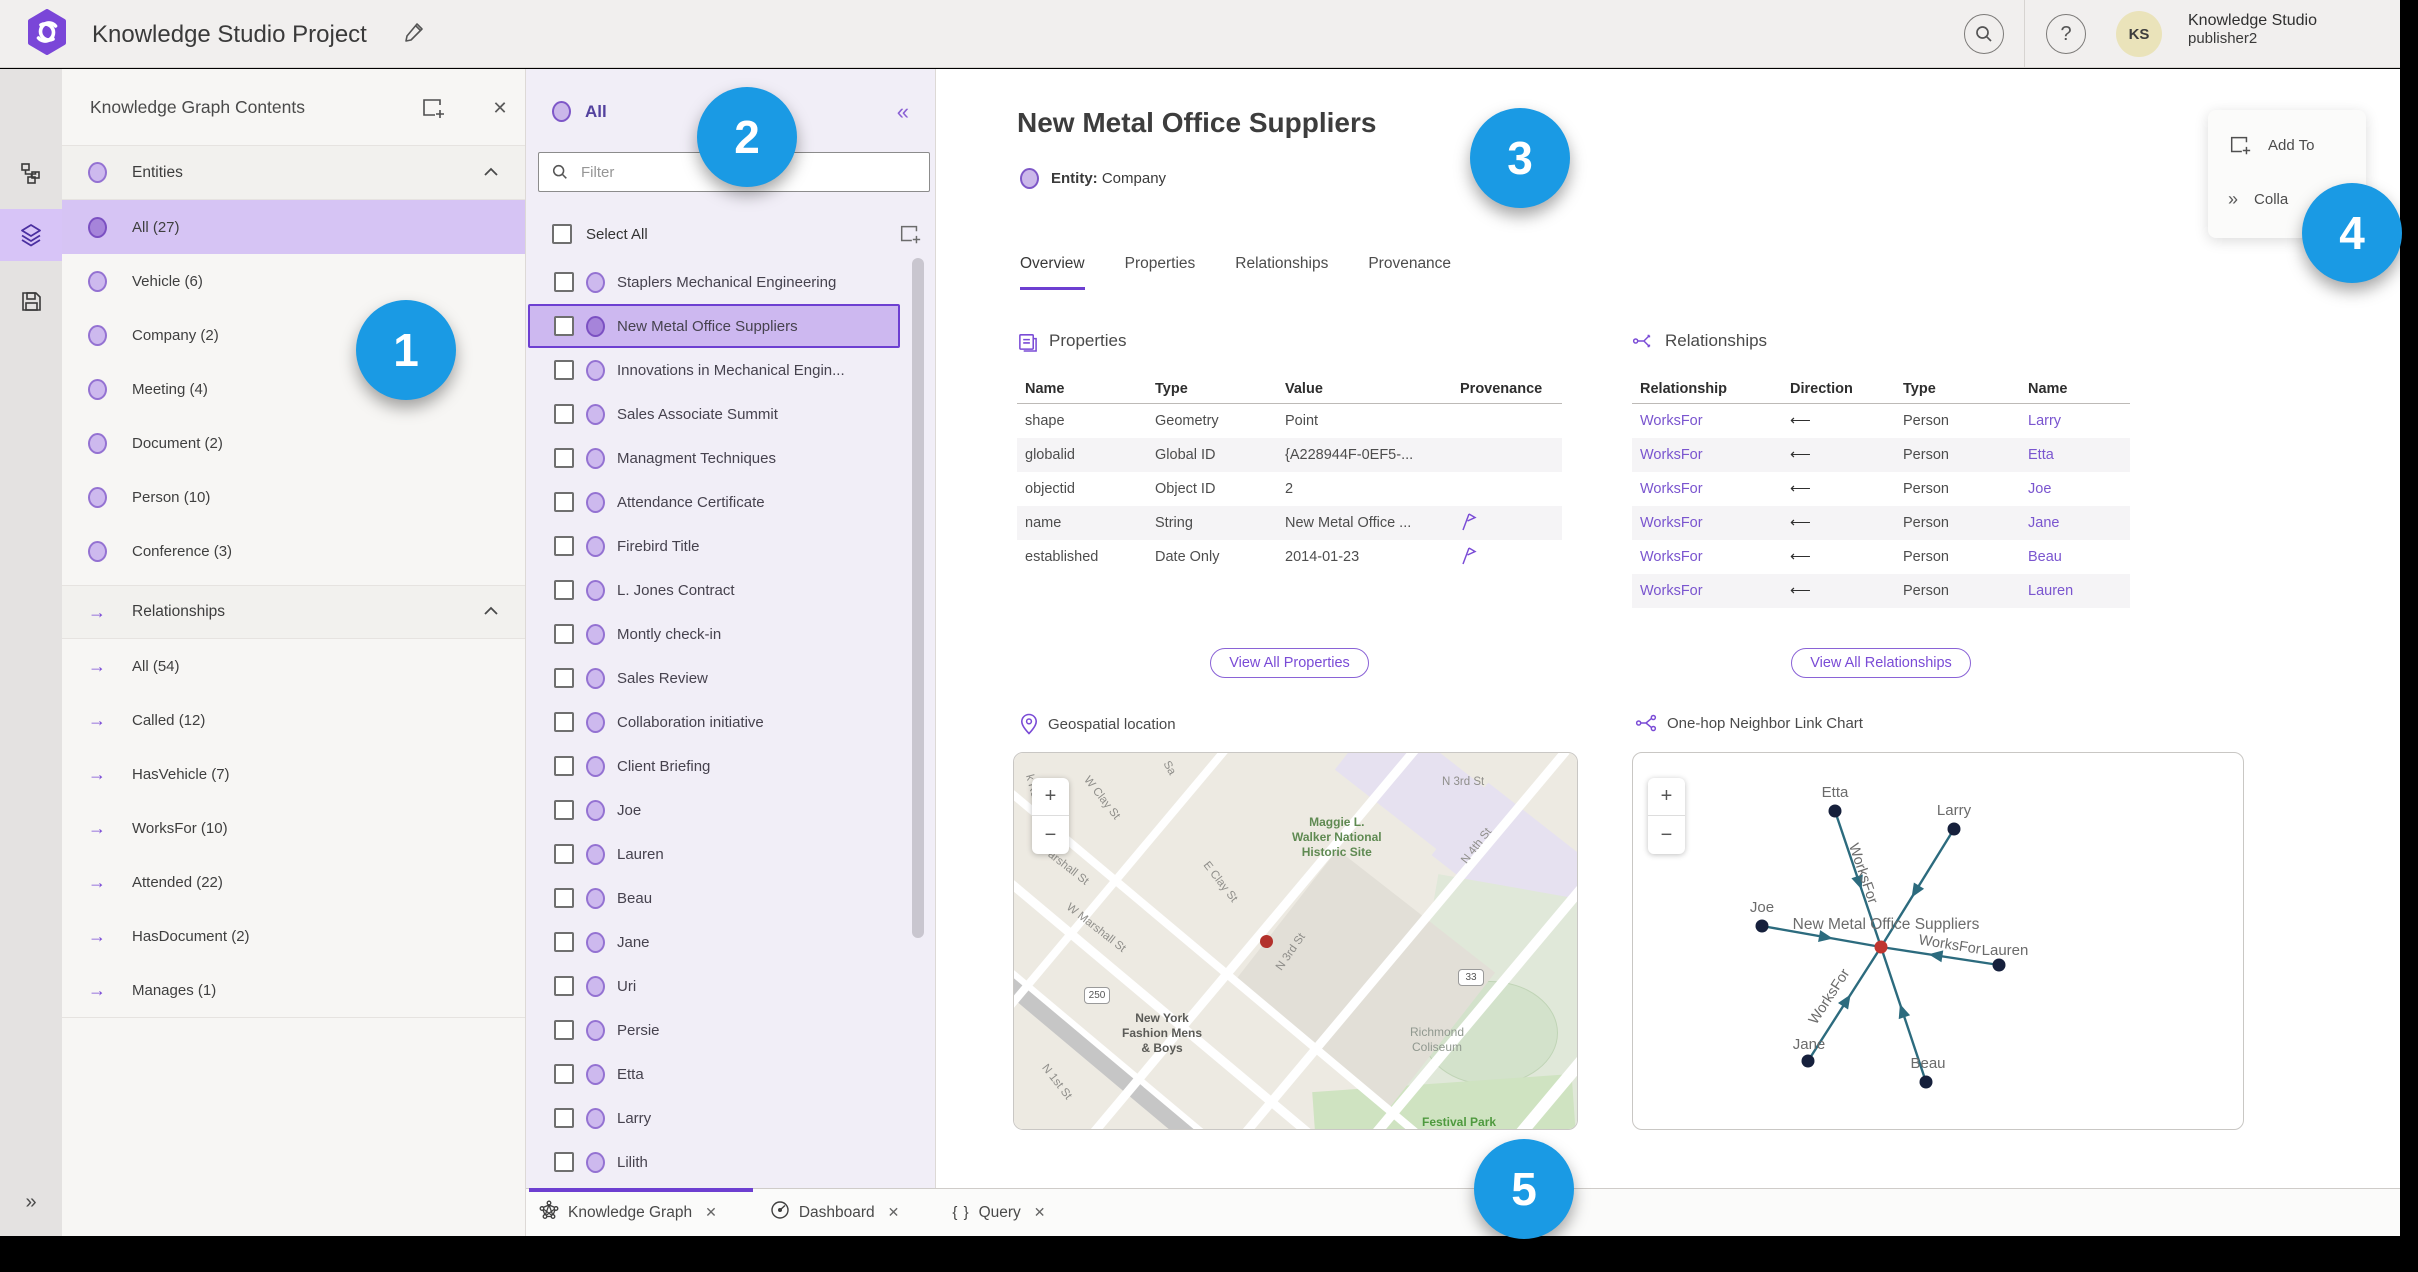 The height and width of the screenshot is (1272, 2418). Describe the element at coordinates (714, 810) in the screenshot. I see `entity-list-item: Joe` at that location.